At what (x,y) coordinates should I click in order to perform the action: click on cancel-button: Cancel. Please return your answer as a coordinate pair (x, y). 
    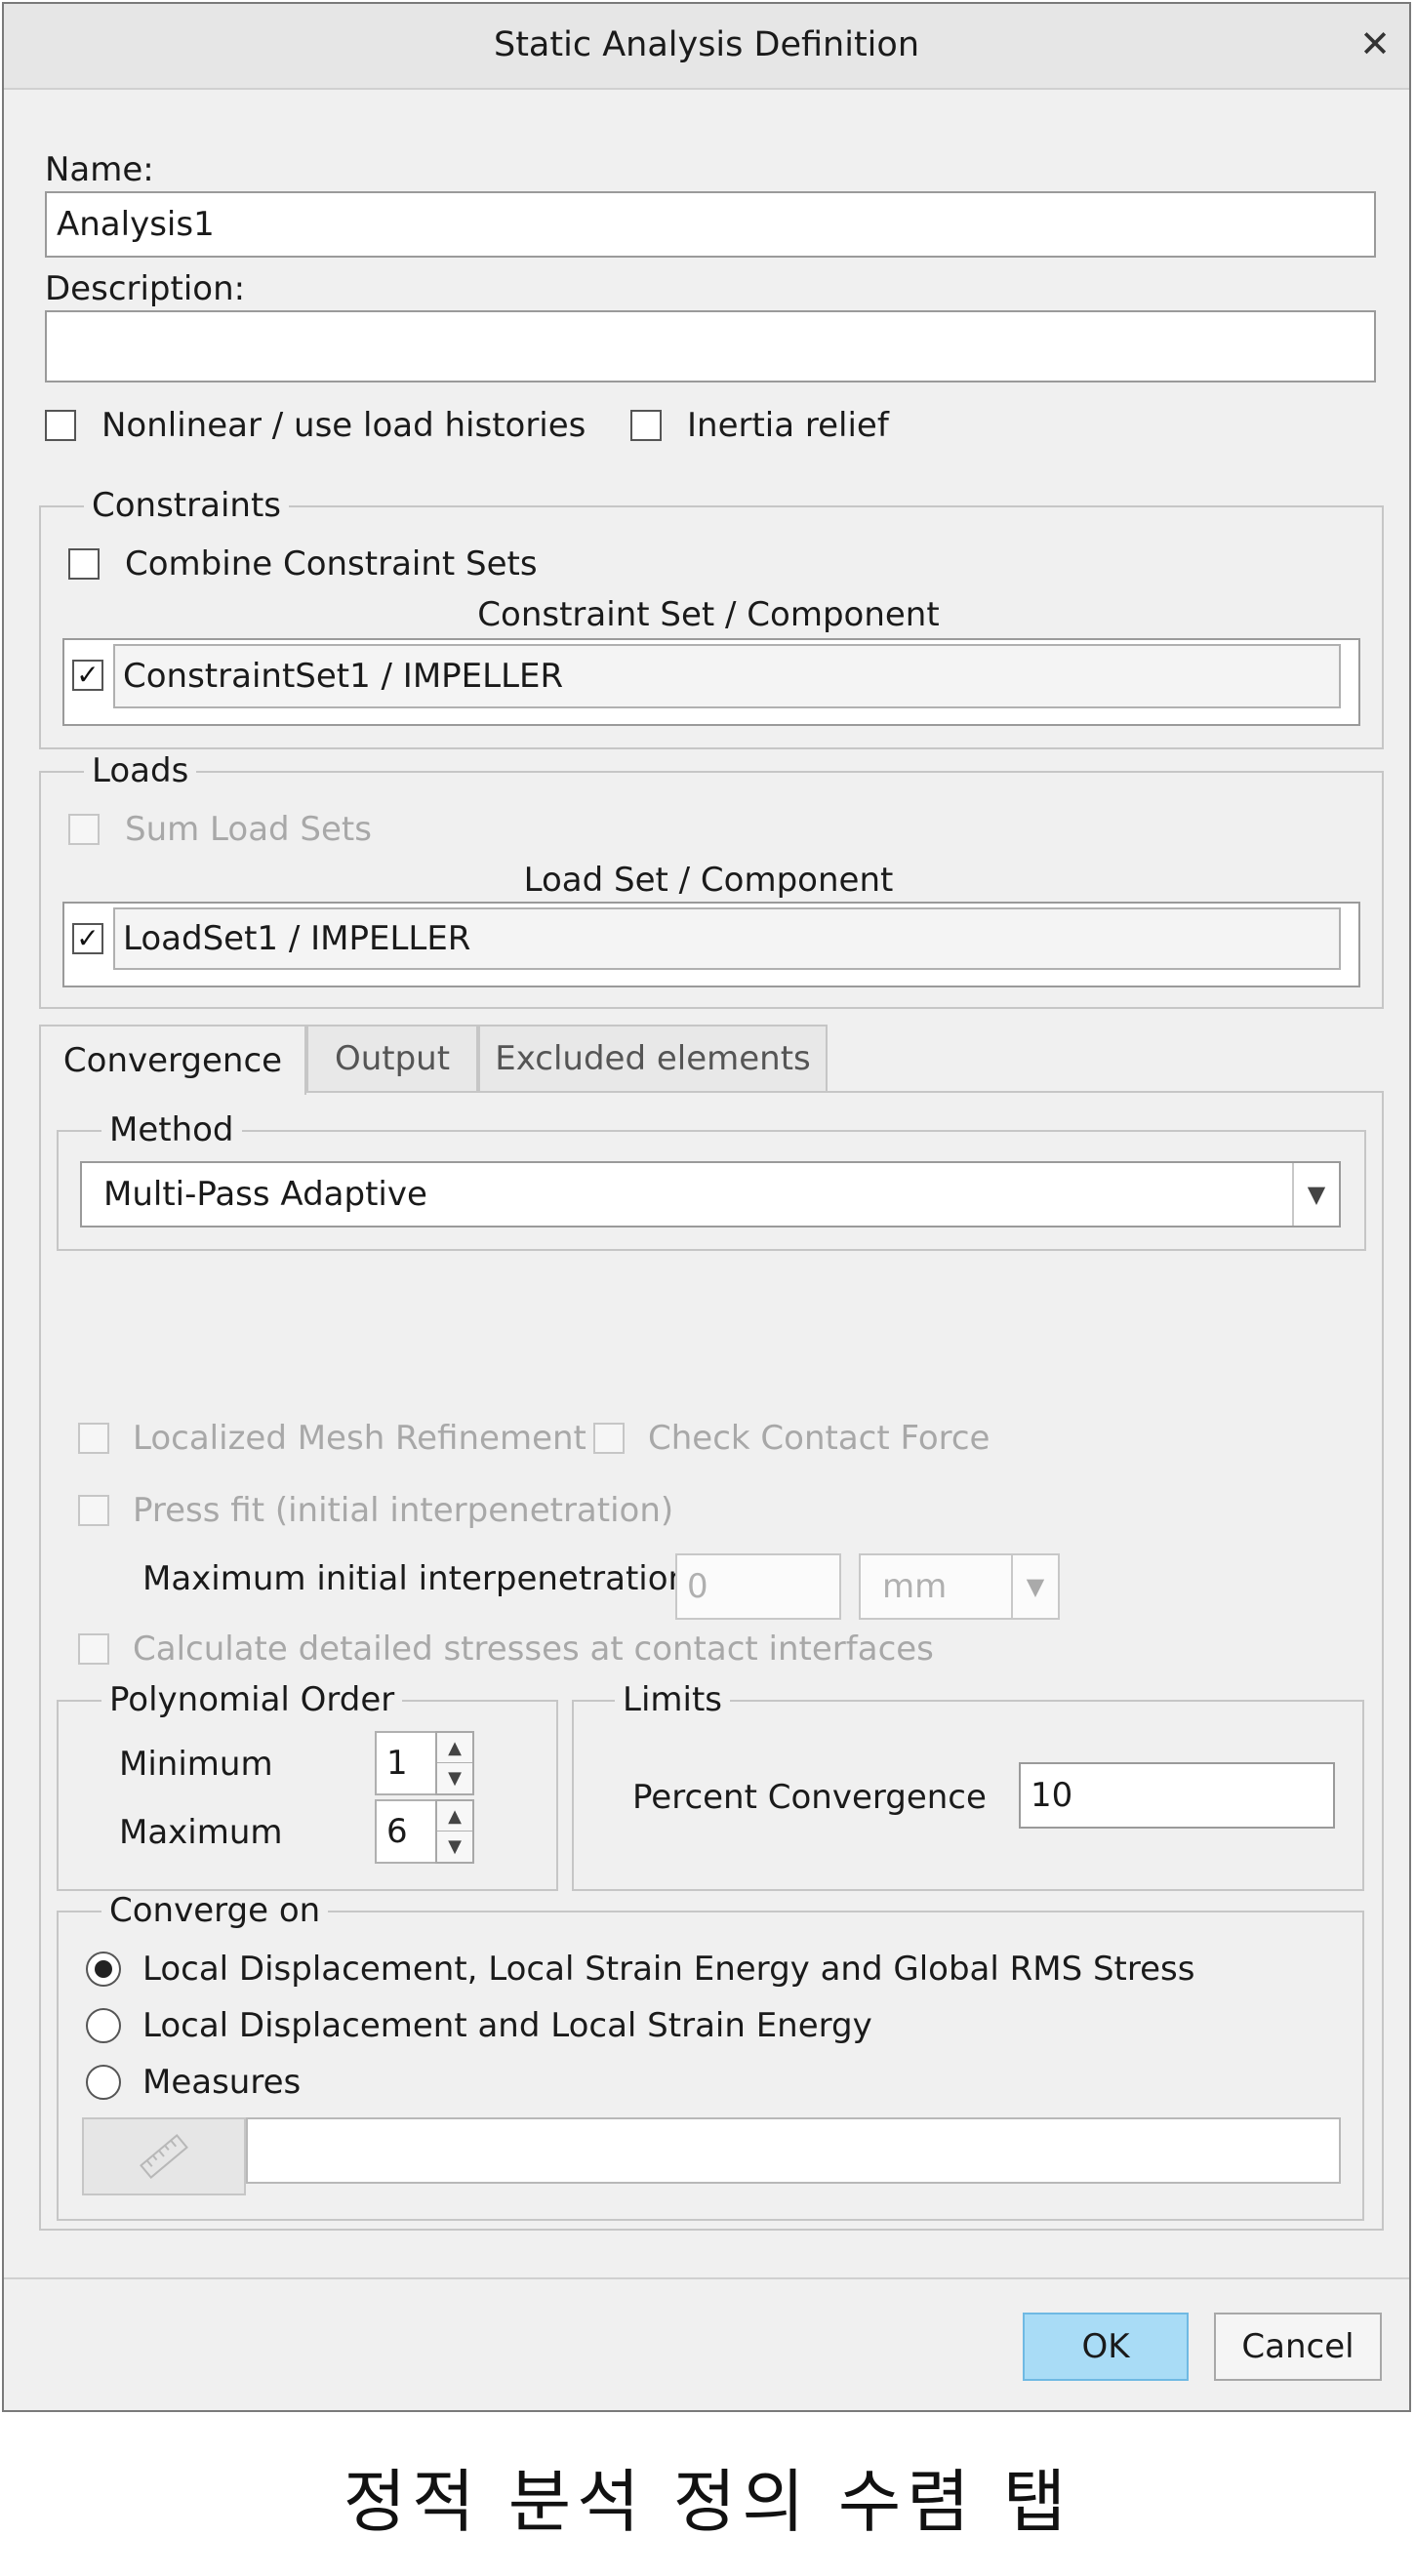
    Looking at the image, I should click on (1298, 2347).